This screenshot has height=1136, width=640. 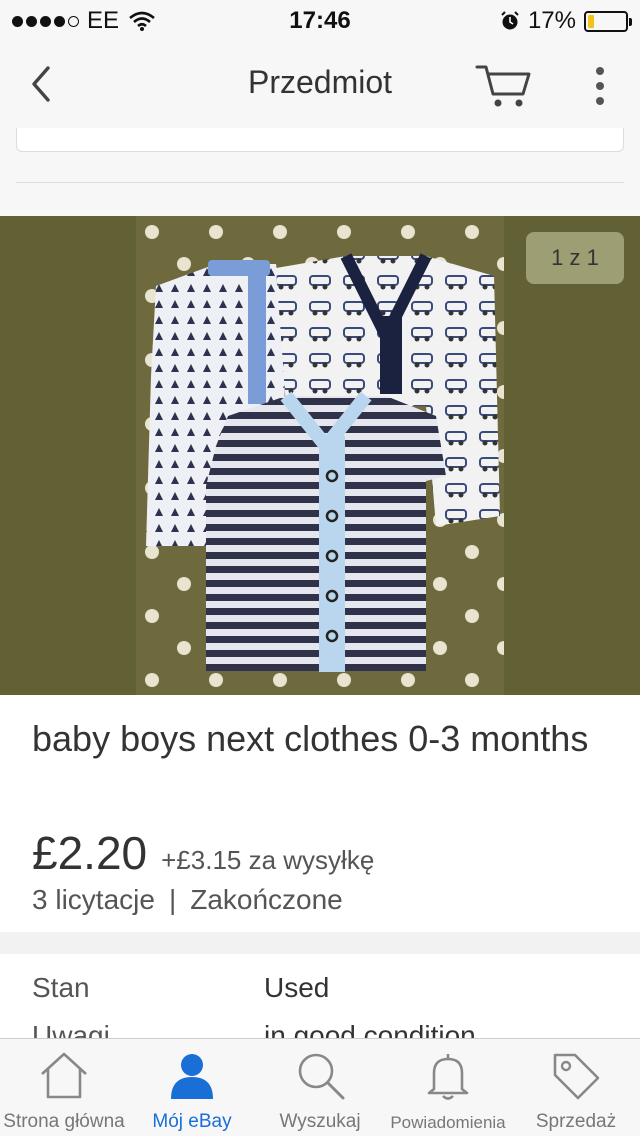 I want to click on tab-my-ebay: Mój eBay, so click(x=192, y=1087).